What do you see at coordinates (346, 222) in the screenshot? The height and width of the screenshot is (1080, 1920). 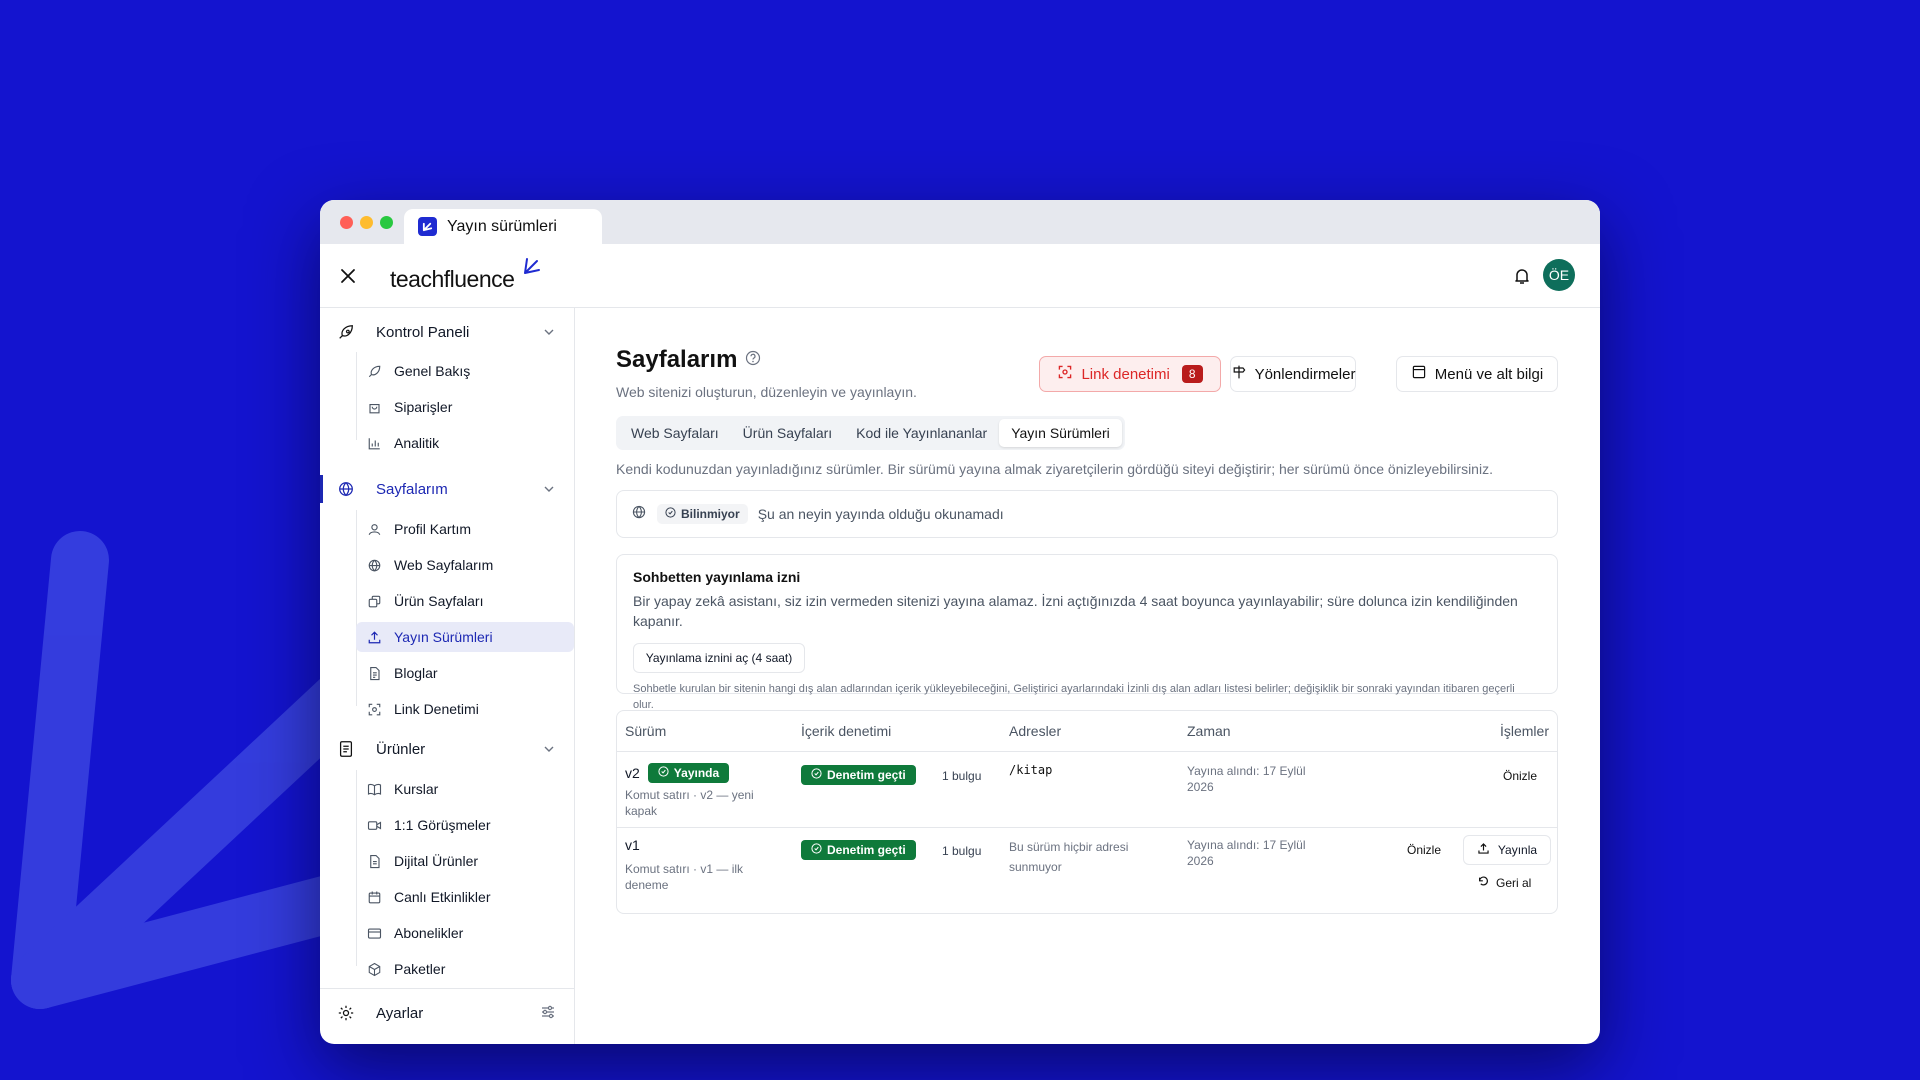 I see `close-window-dot` at bounding box center [346, 222].